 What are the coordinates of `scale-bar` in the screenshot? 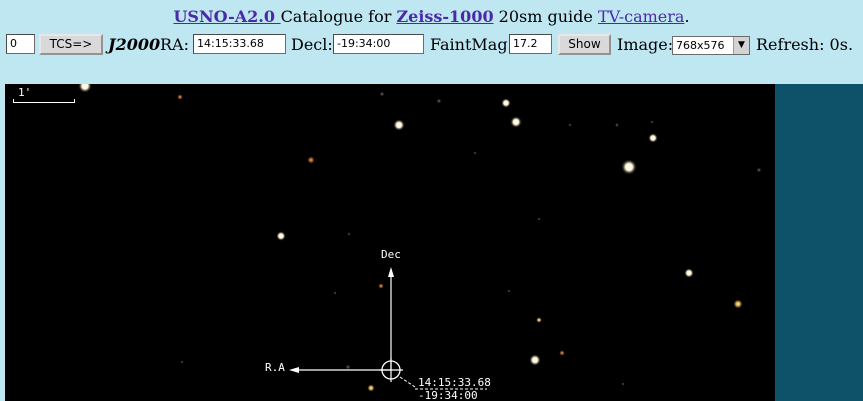 It's located at (44, 101).